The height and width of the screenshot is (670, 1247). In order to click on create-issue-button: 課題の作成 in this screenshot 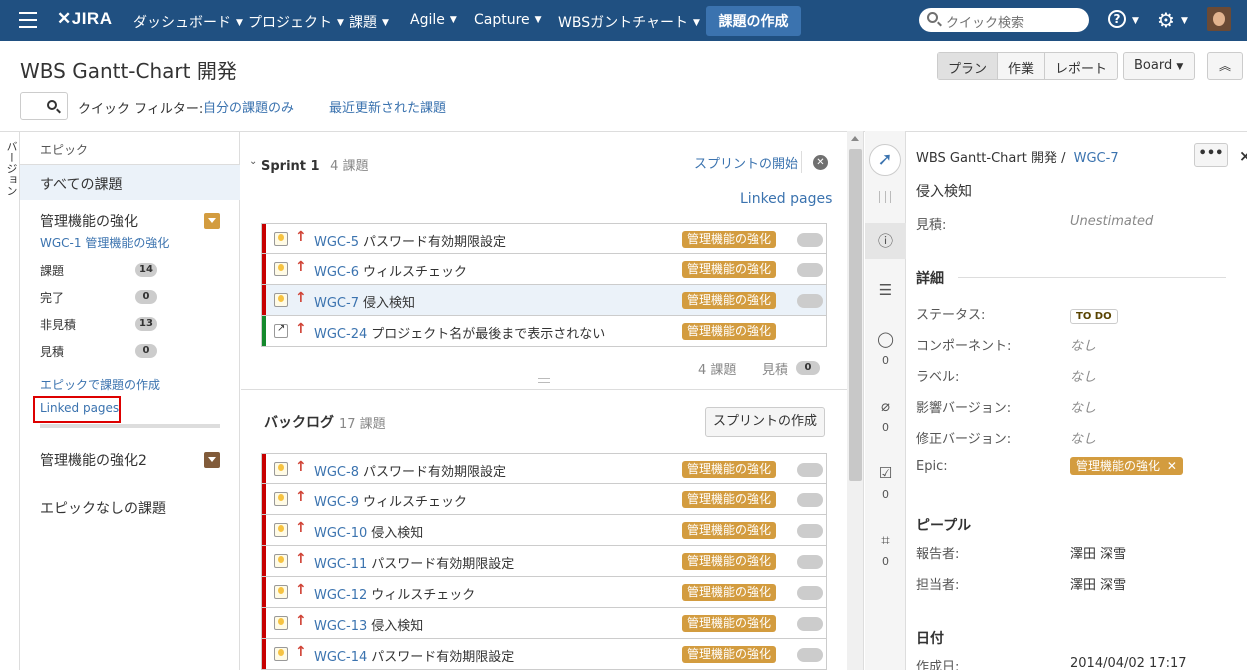, I will do `click(753, 21)`.